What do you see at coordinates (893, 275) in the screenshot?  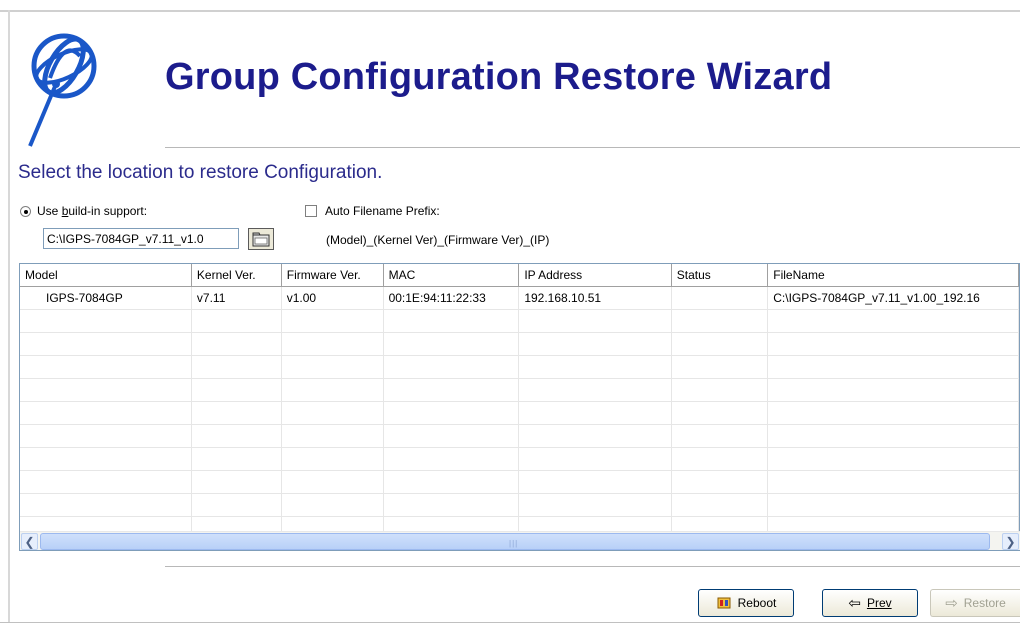 I see `column-header-filename: FileName` at bounding box center [893, 275].